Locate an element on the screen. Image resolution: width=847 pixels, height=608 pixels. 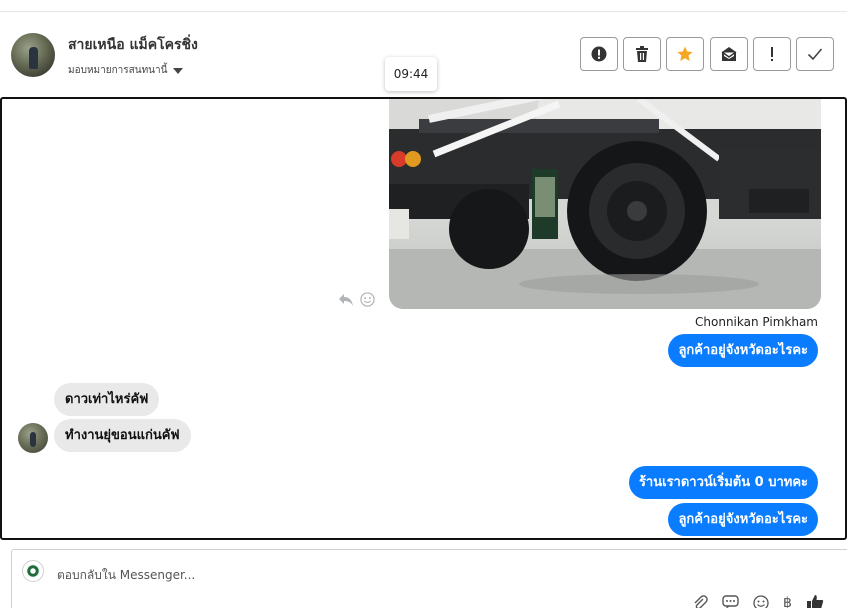
delete-button is located at coordinates (642, 54).